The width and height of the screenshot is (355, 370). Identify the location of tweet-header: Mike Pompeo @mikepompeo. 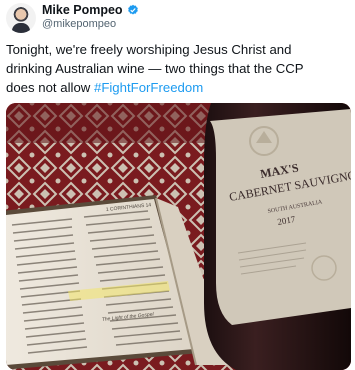
(176, 19).